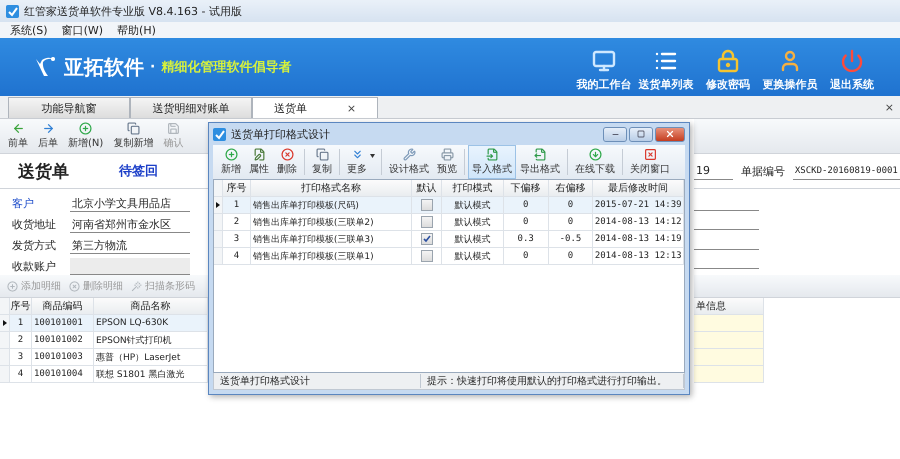 The height and width of the screenshot is (459, 900). Describe the element at coordinates (69, 107) in the screenshot. I see `tab: 功能导航窗` at that location.